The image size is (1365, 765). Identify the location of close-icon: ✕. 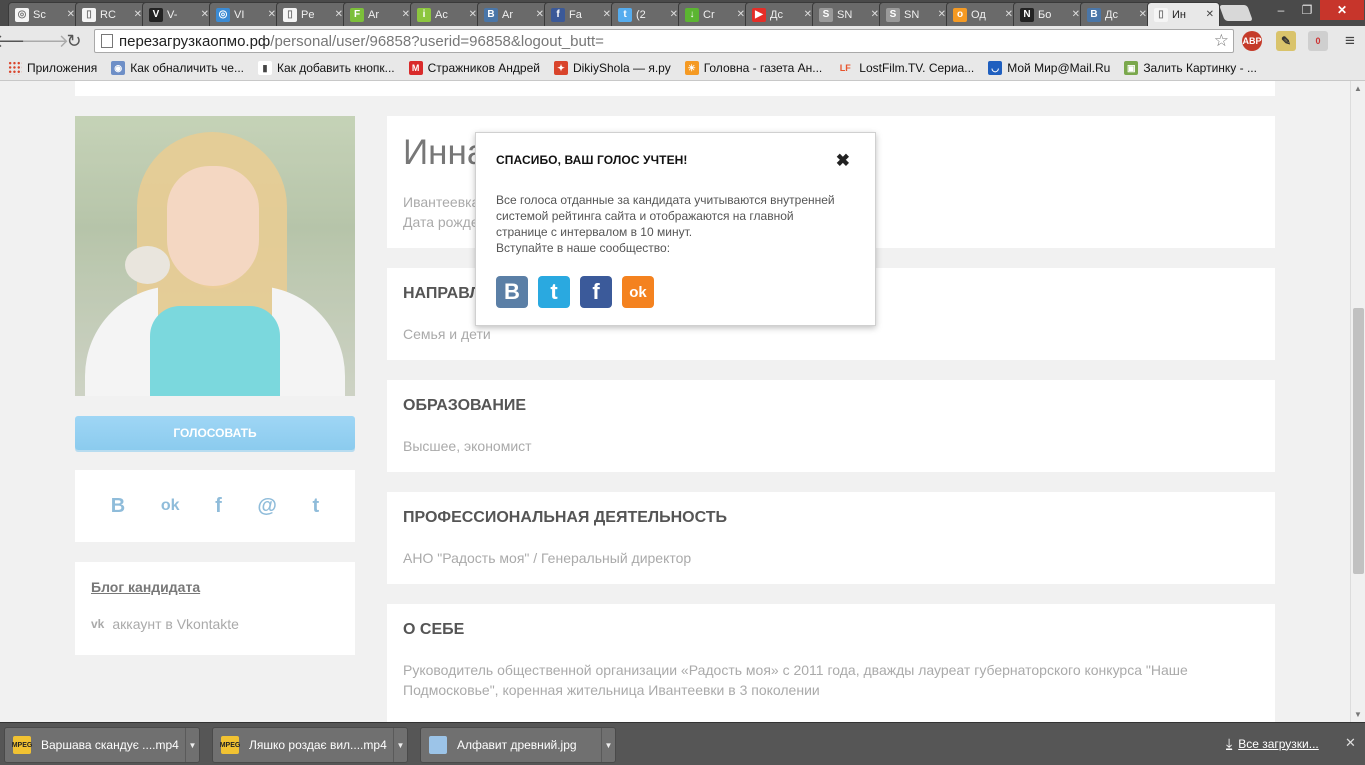
(1350, 743).